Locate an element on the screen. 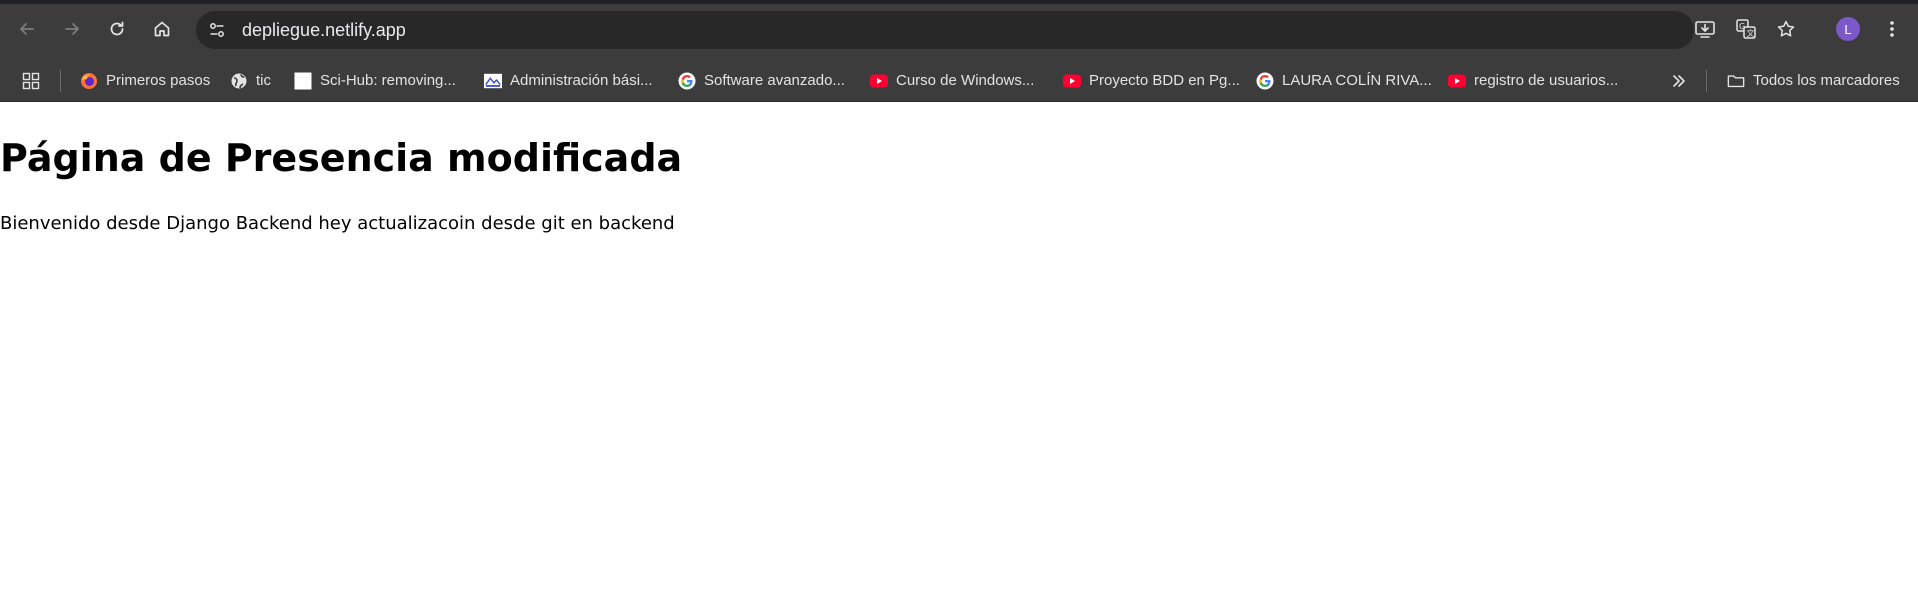 Image resolution: width=1918 pixels, height=602 pixels. forward-button is located at coordinates (72, 29).